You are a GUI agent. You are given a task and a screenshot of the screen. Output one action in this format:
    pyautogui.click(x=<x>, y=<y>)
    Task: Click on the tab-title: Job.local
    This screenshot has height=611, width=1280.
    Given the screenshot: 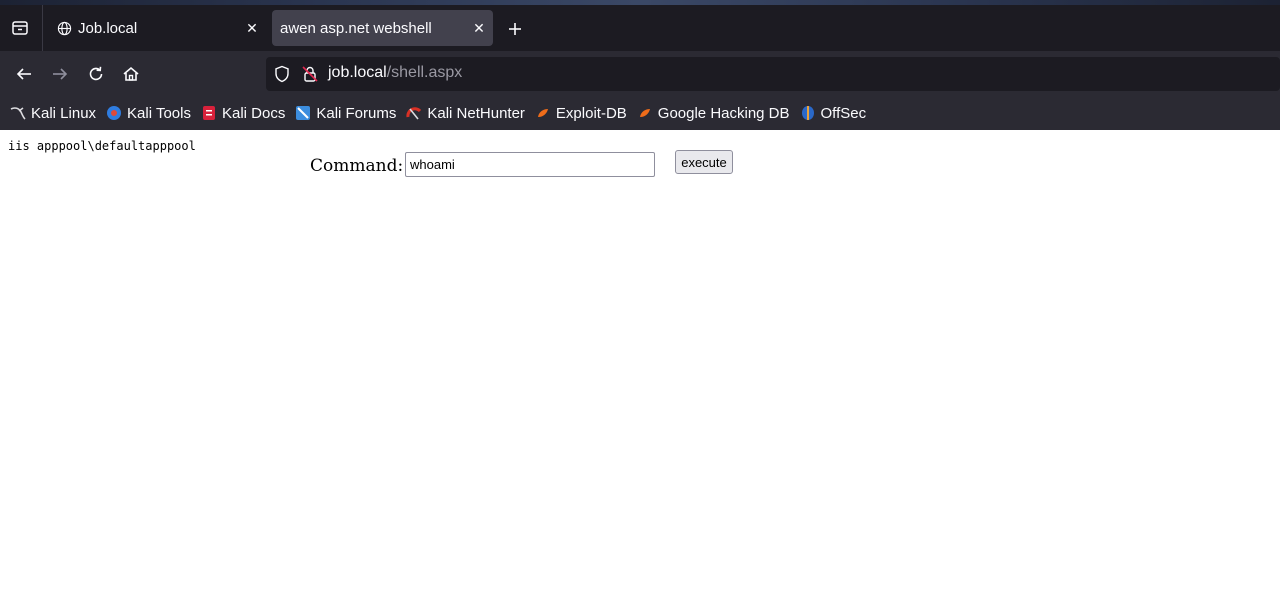 What is the action you would take?
    pyautogui.click(x=108, y=28)
    